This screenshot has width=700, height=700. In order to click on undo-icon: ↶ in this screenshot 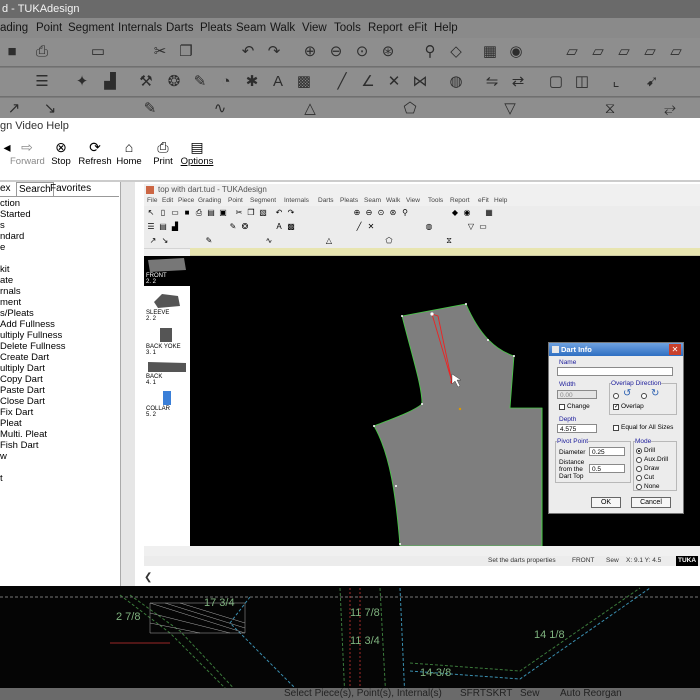, I will do `click(248, 52)`.